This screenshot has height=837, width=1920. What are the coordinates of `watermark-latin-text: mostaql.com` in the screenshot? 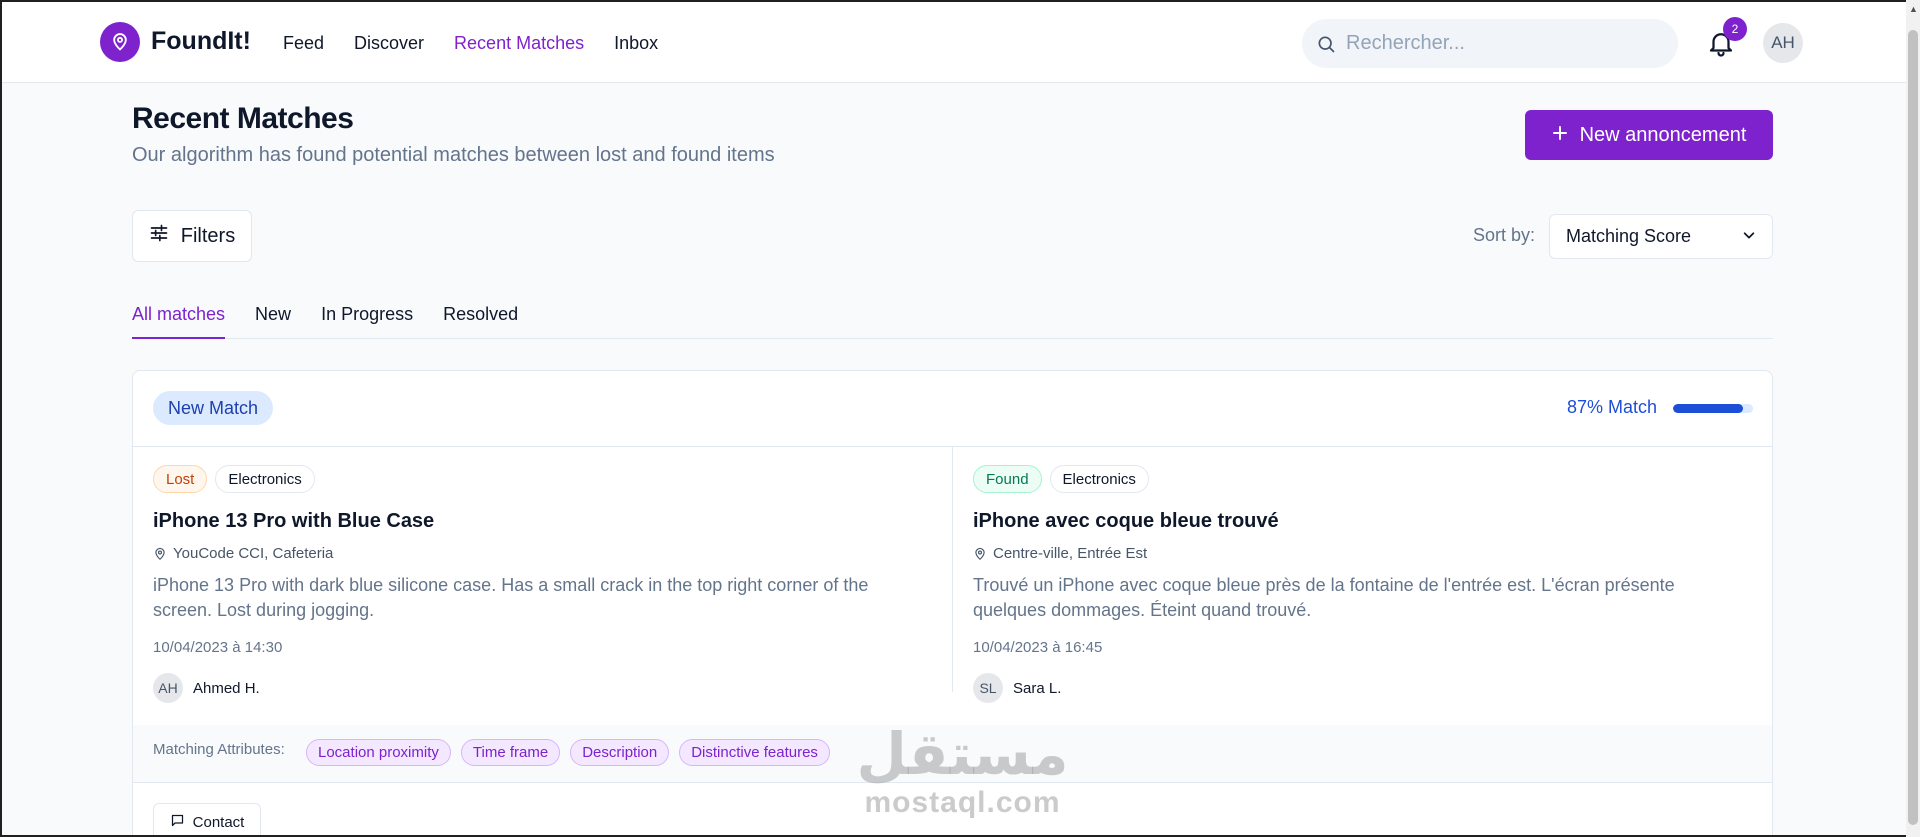 It's located at (962, 802).